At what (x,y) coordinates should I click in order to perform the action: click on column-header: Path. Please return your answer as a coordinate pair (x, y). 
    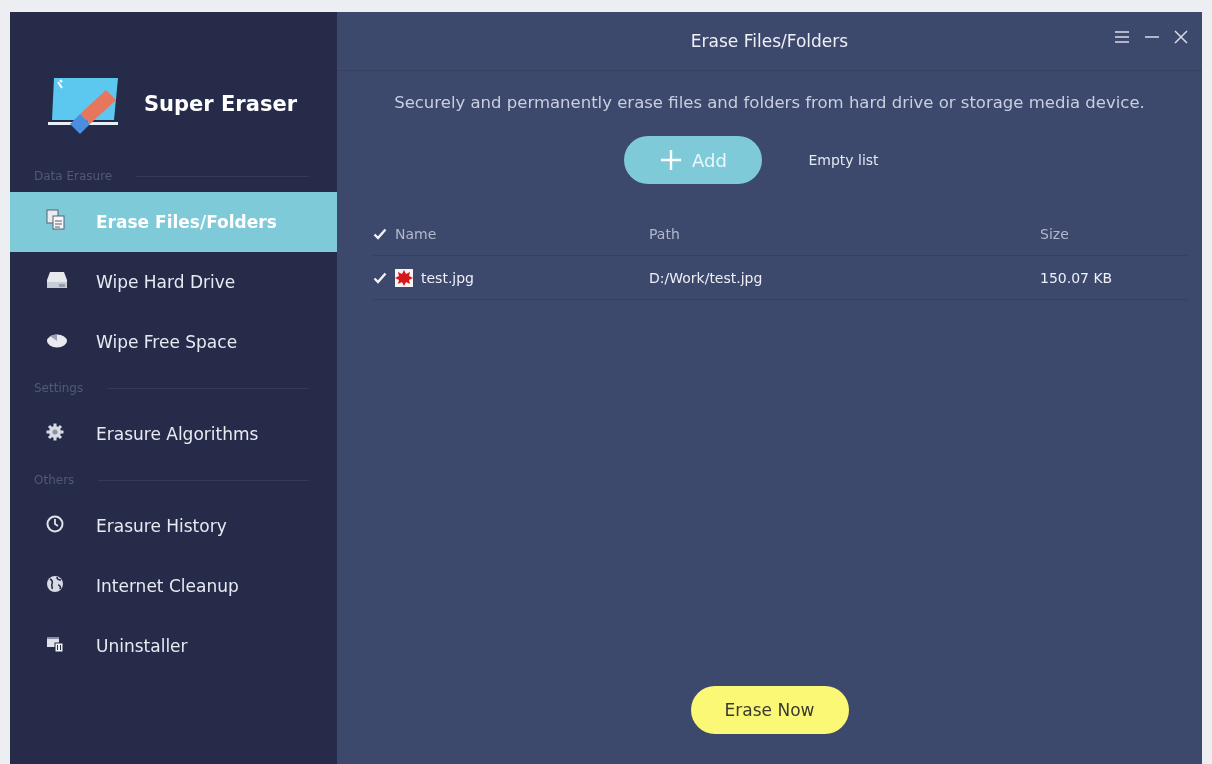
    Looking at the image, I should click on (664, 233).